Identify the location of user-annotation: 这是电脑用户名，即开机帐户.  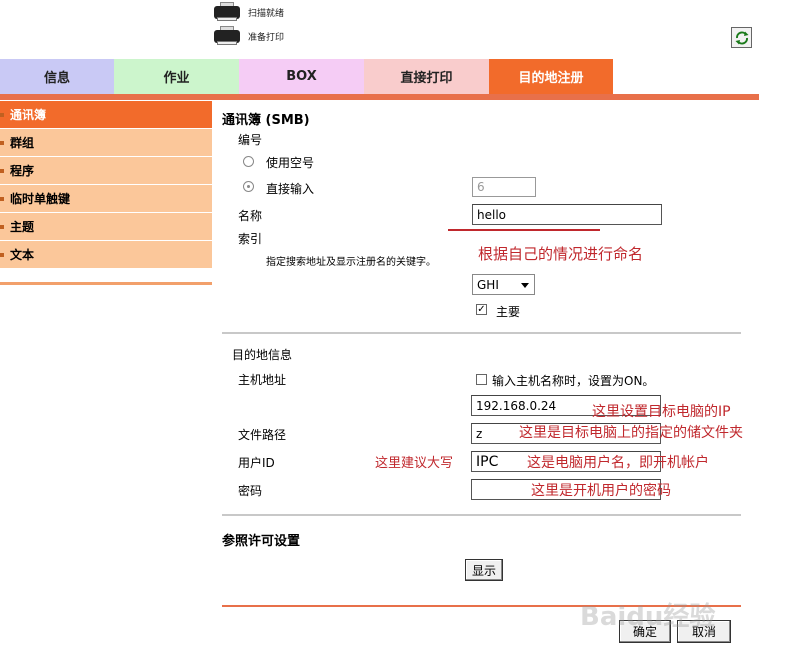
(618, 463).